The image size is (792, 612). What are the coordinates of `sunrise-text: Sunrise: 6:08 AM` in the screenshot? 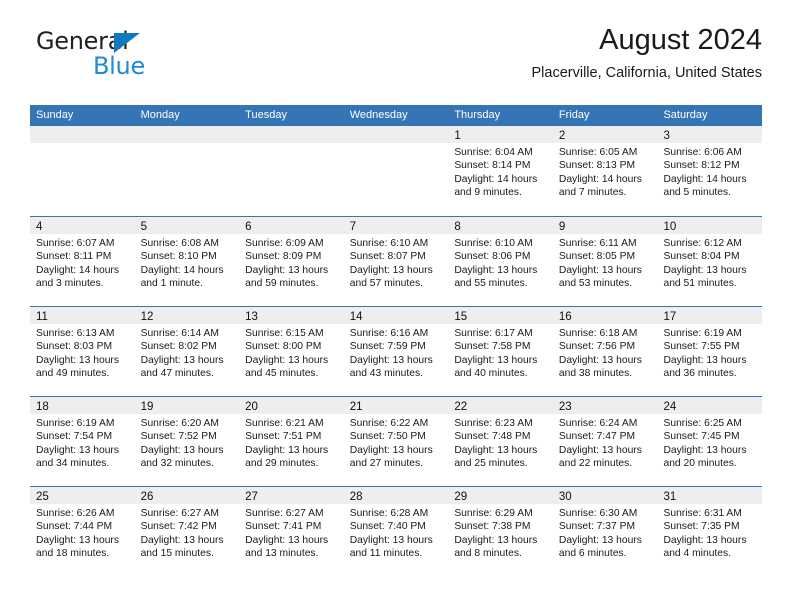 It's located at (179, 243).